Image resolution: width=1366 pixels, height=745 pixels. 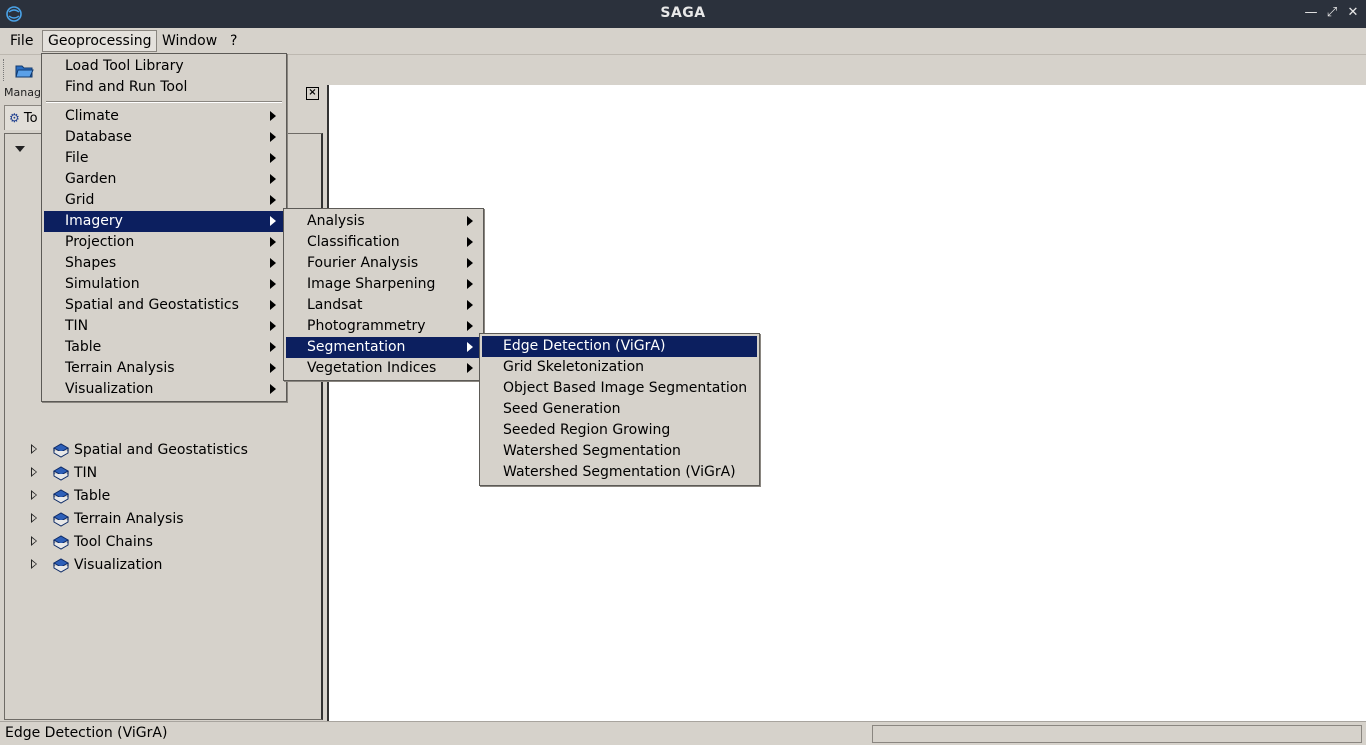 I want to click on tool-item-grid-skeletonization: Grid Skeletonization, so click(x=619, y=367).